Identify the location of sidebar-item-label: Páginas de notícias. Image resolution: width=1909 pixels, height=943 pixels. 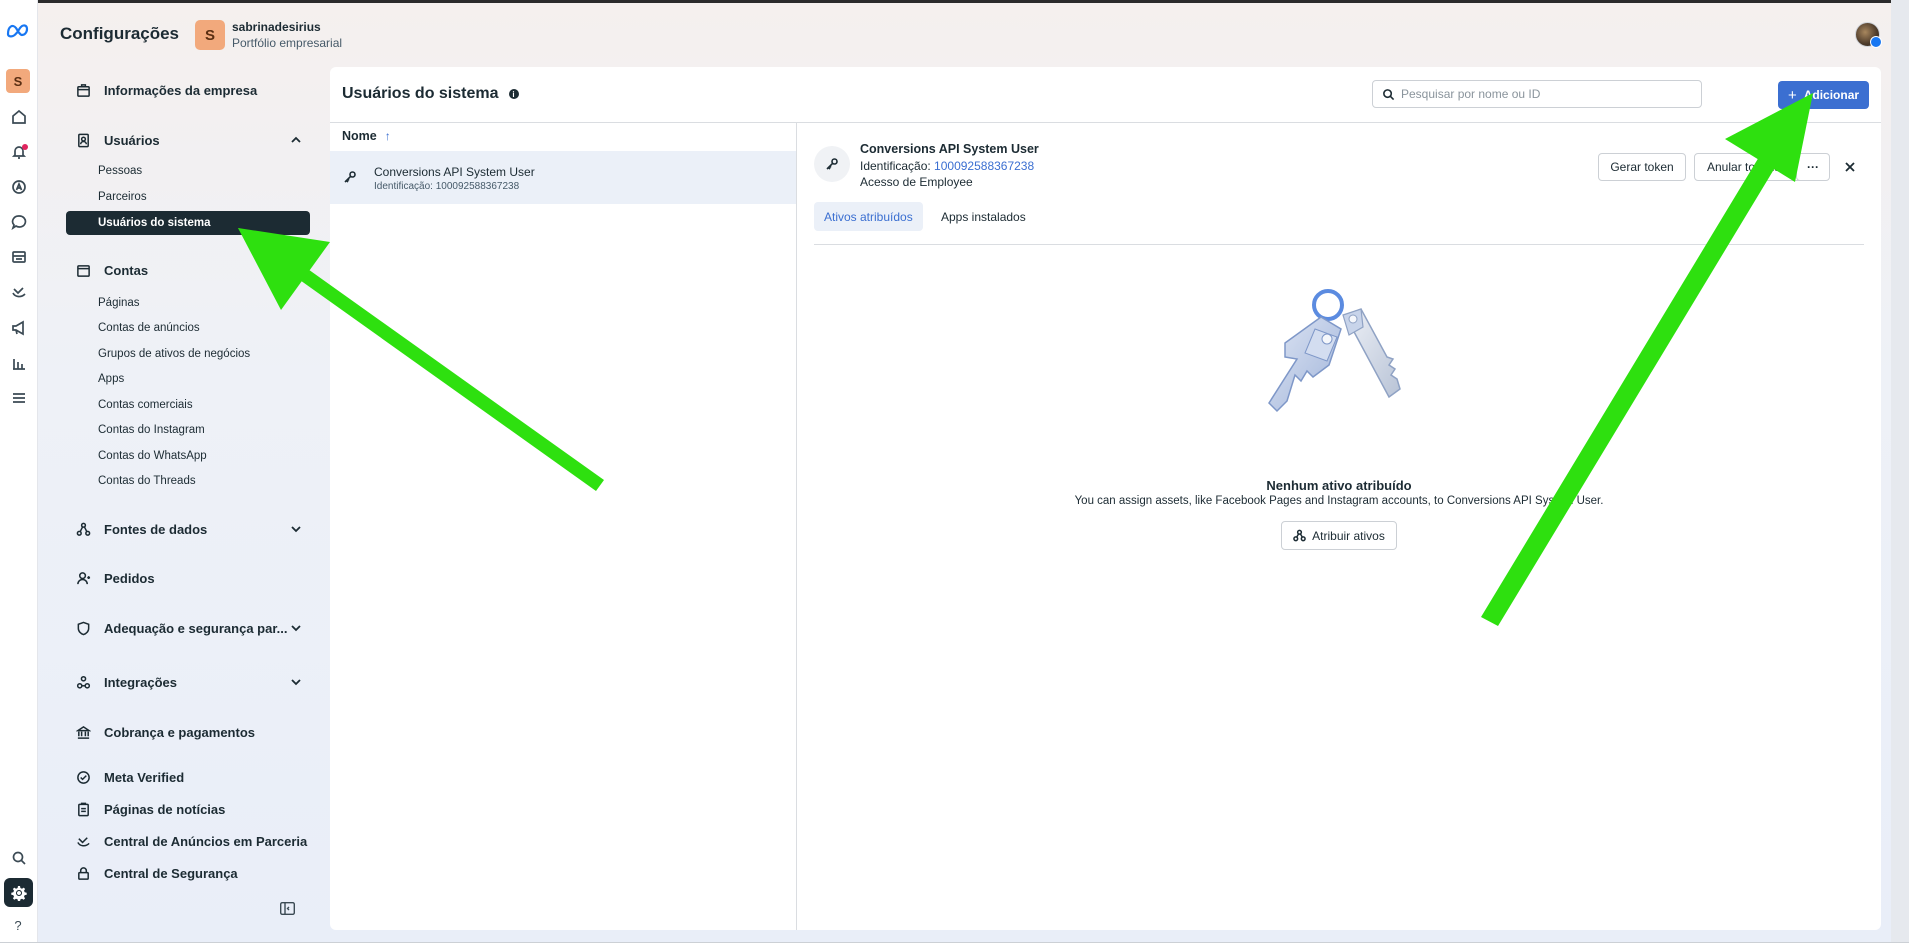
(165, 809).